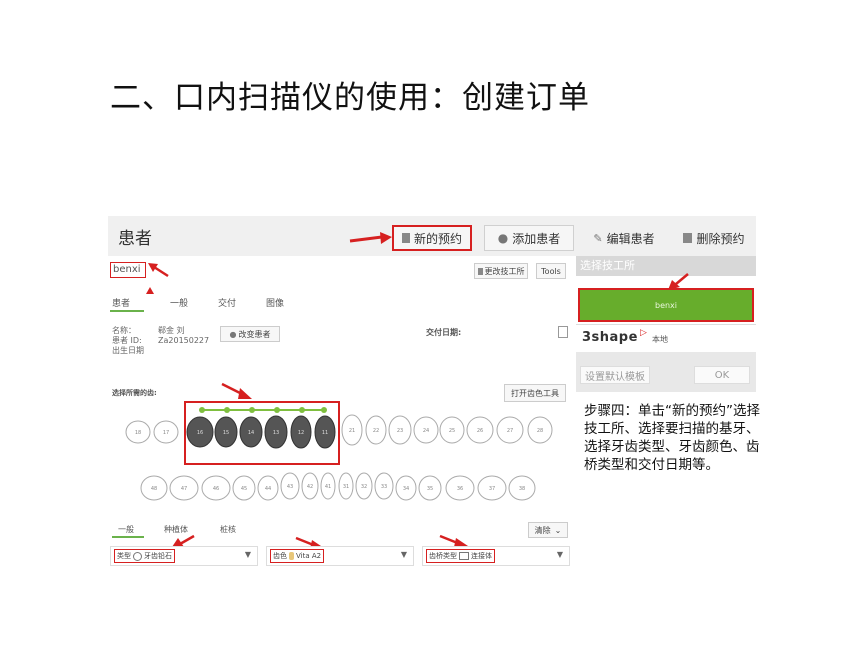  I want to click on bridge-type-select: 齿桥类型 连接体 ▼, so click(496, 556).